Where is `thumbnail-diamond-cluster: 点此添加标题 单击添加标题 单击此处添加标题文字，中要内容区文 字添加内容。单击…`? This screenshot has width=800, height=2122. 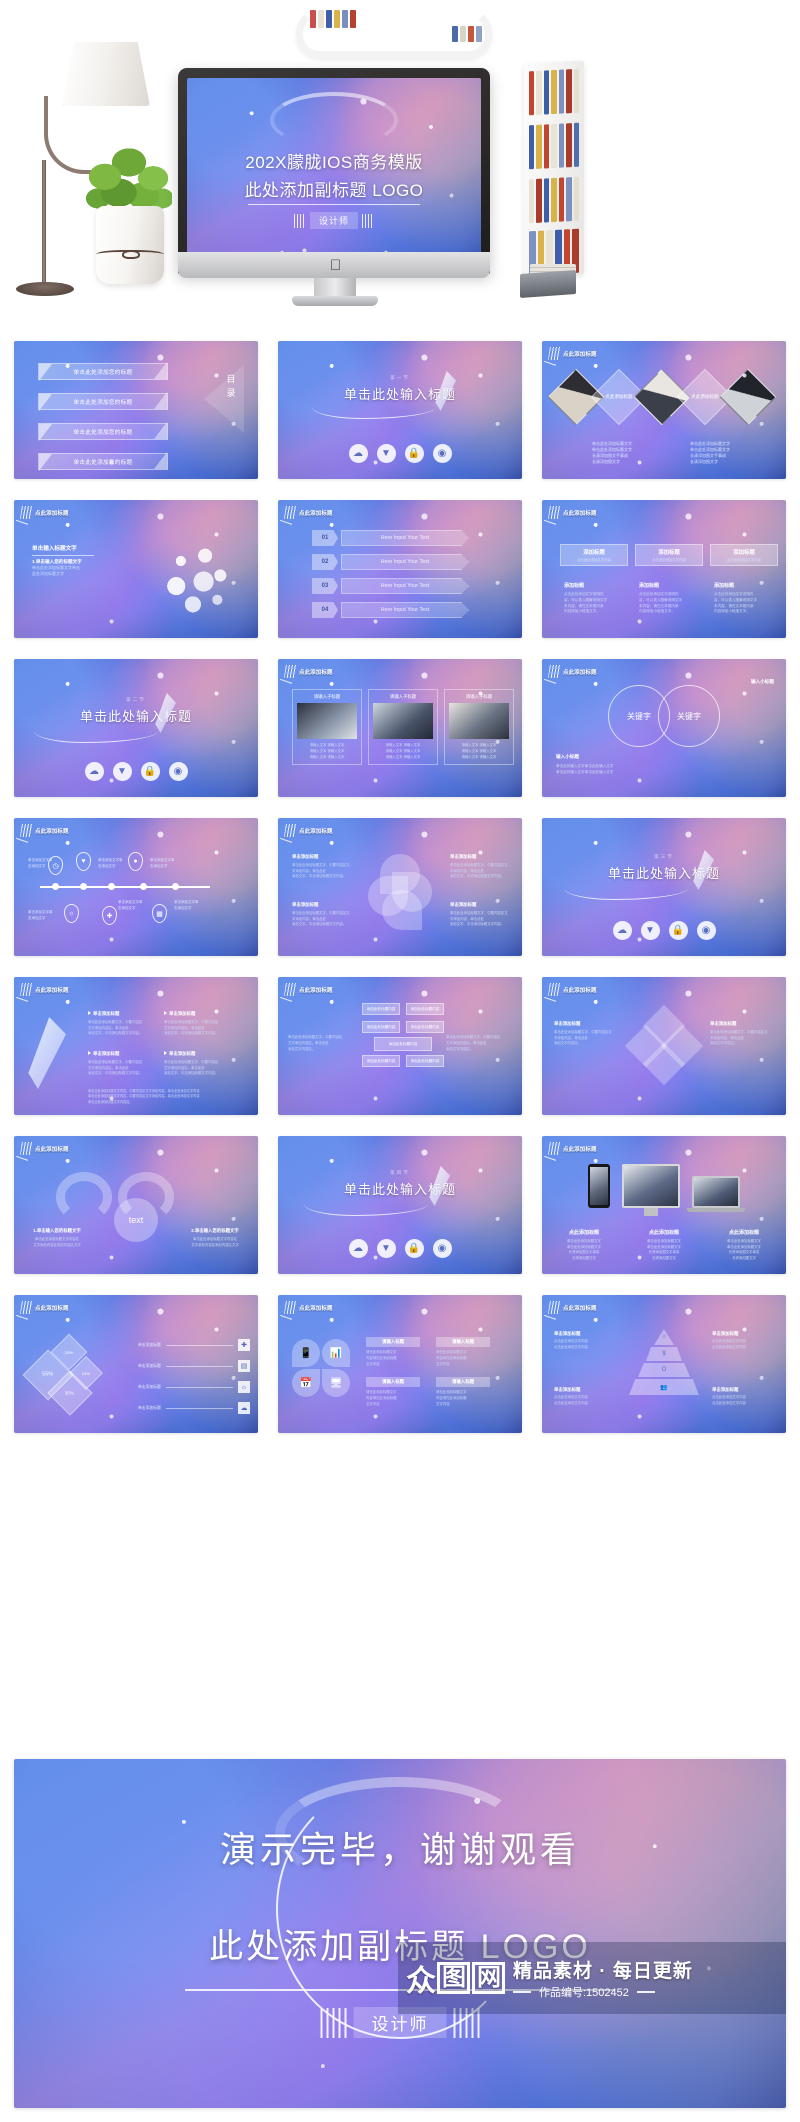 thumbnail-diamond-cluster: 点此添加标题 单击添加标题 单击此处添加标题文字，中要内容区文 字添加内容。单击… is located at coordinates (664, 1046).